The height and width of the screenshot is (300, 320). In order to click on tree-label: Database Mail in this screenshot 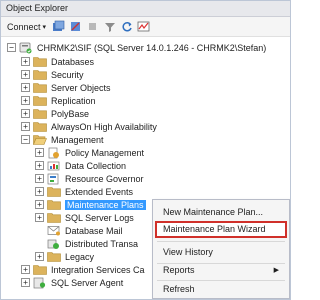, I will do `click(94, 230)`.